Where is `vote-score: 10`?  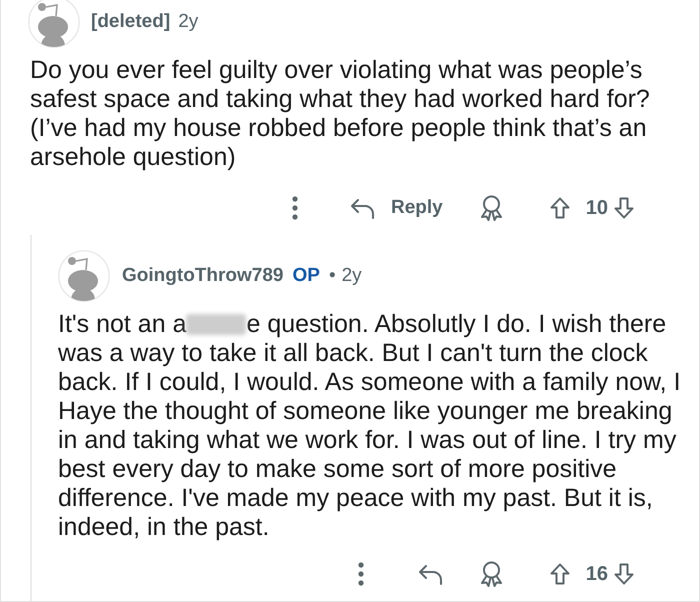 vote-score: 10 is located at coordinates (597, 208).